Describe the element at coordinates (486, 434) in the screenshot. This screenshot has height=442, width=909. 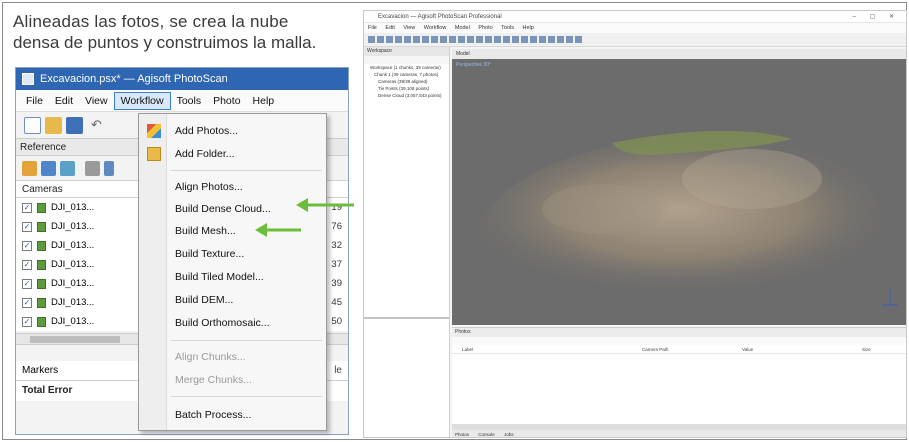
I see `tab-console: Console` at that location.